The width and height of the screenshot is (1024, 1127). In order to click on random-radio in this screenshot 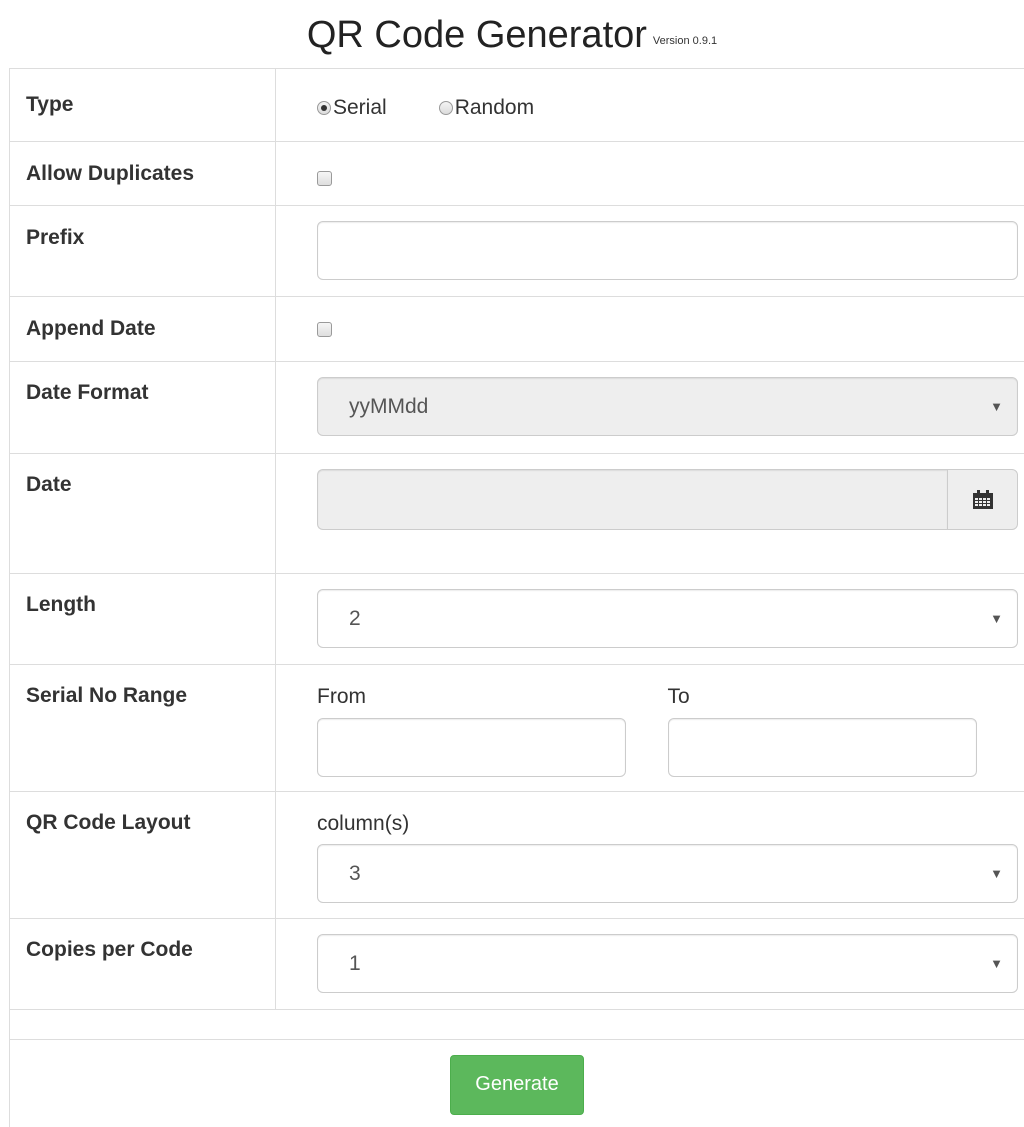, I will do `click(446, 108)`.